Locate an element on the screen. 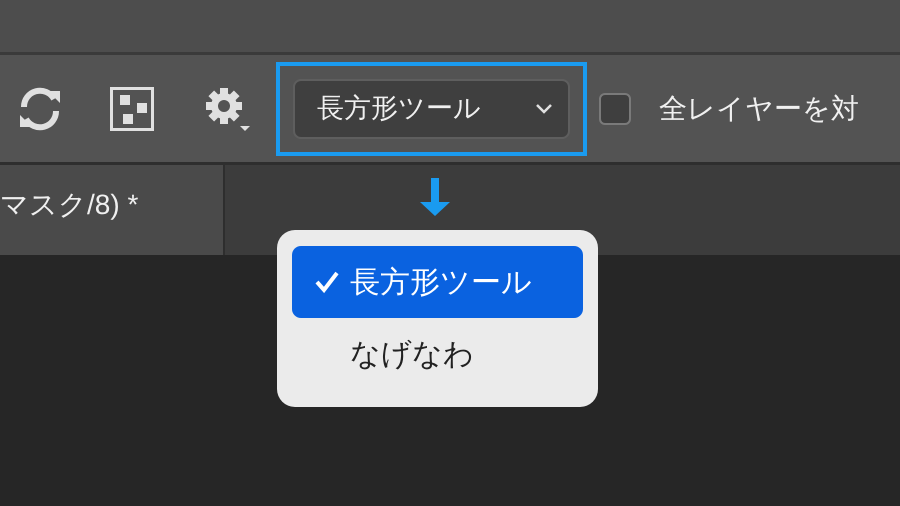 This screenshot has height=506, width=900. down-arrow-icon is located at coordinates (435, 197).